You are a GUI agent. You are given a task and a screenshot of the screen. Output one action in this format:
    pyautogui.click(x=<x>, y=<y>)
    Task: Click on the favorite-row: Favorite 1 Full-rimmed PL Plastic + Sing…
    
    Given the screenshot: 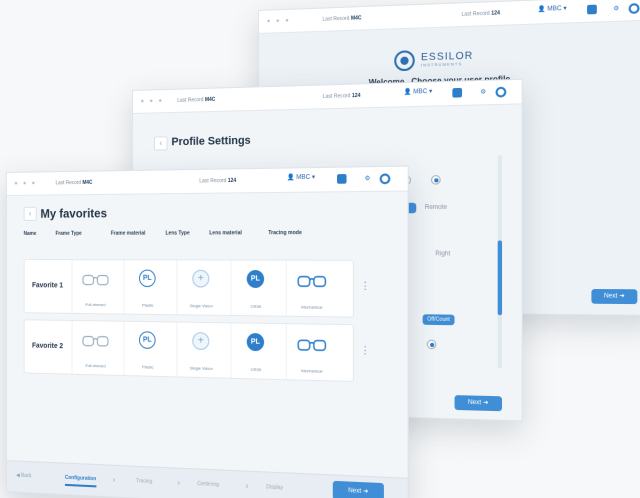 What is the action you would take?
    pyautogui.click(x=196, y=288)
    